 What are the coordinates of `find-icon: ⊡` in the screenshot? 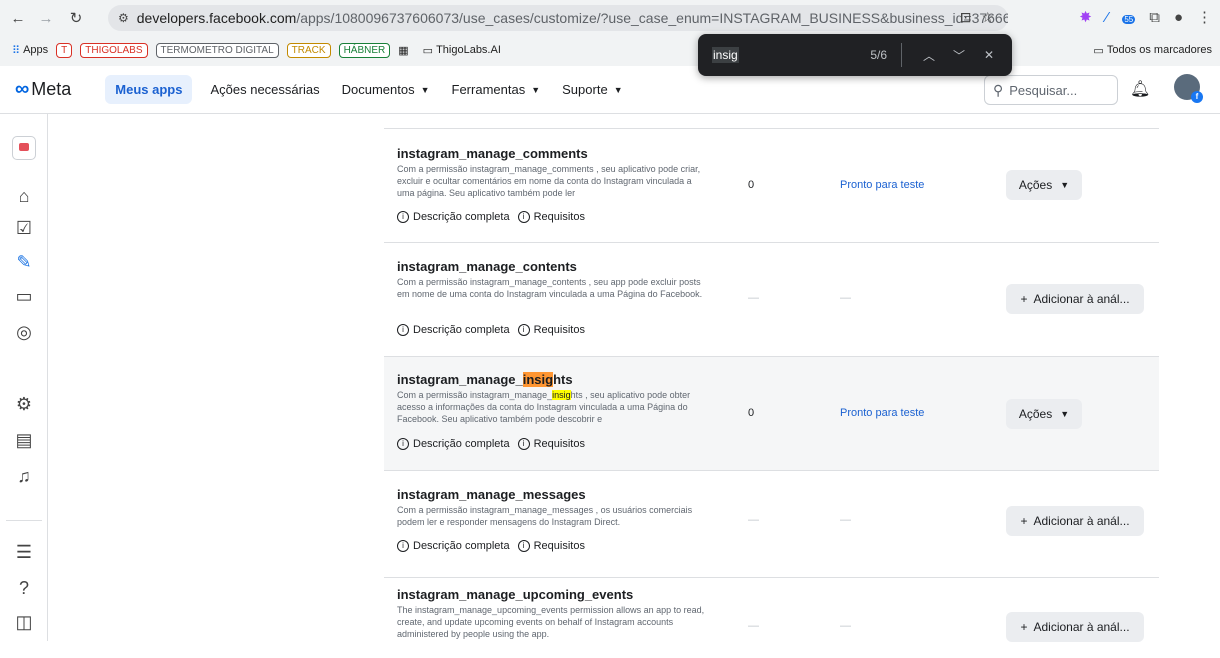 It's located at (966, 17).